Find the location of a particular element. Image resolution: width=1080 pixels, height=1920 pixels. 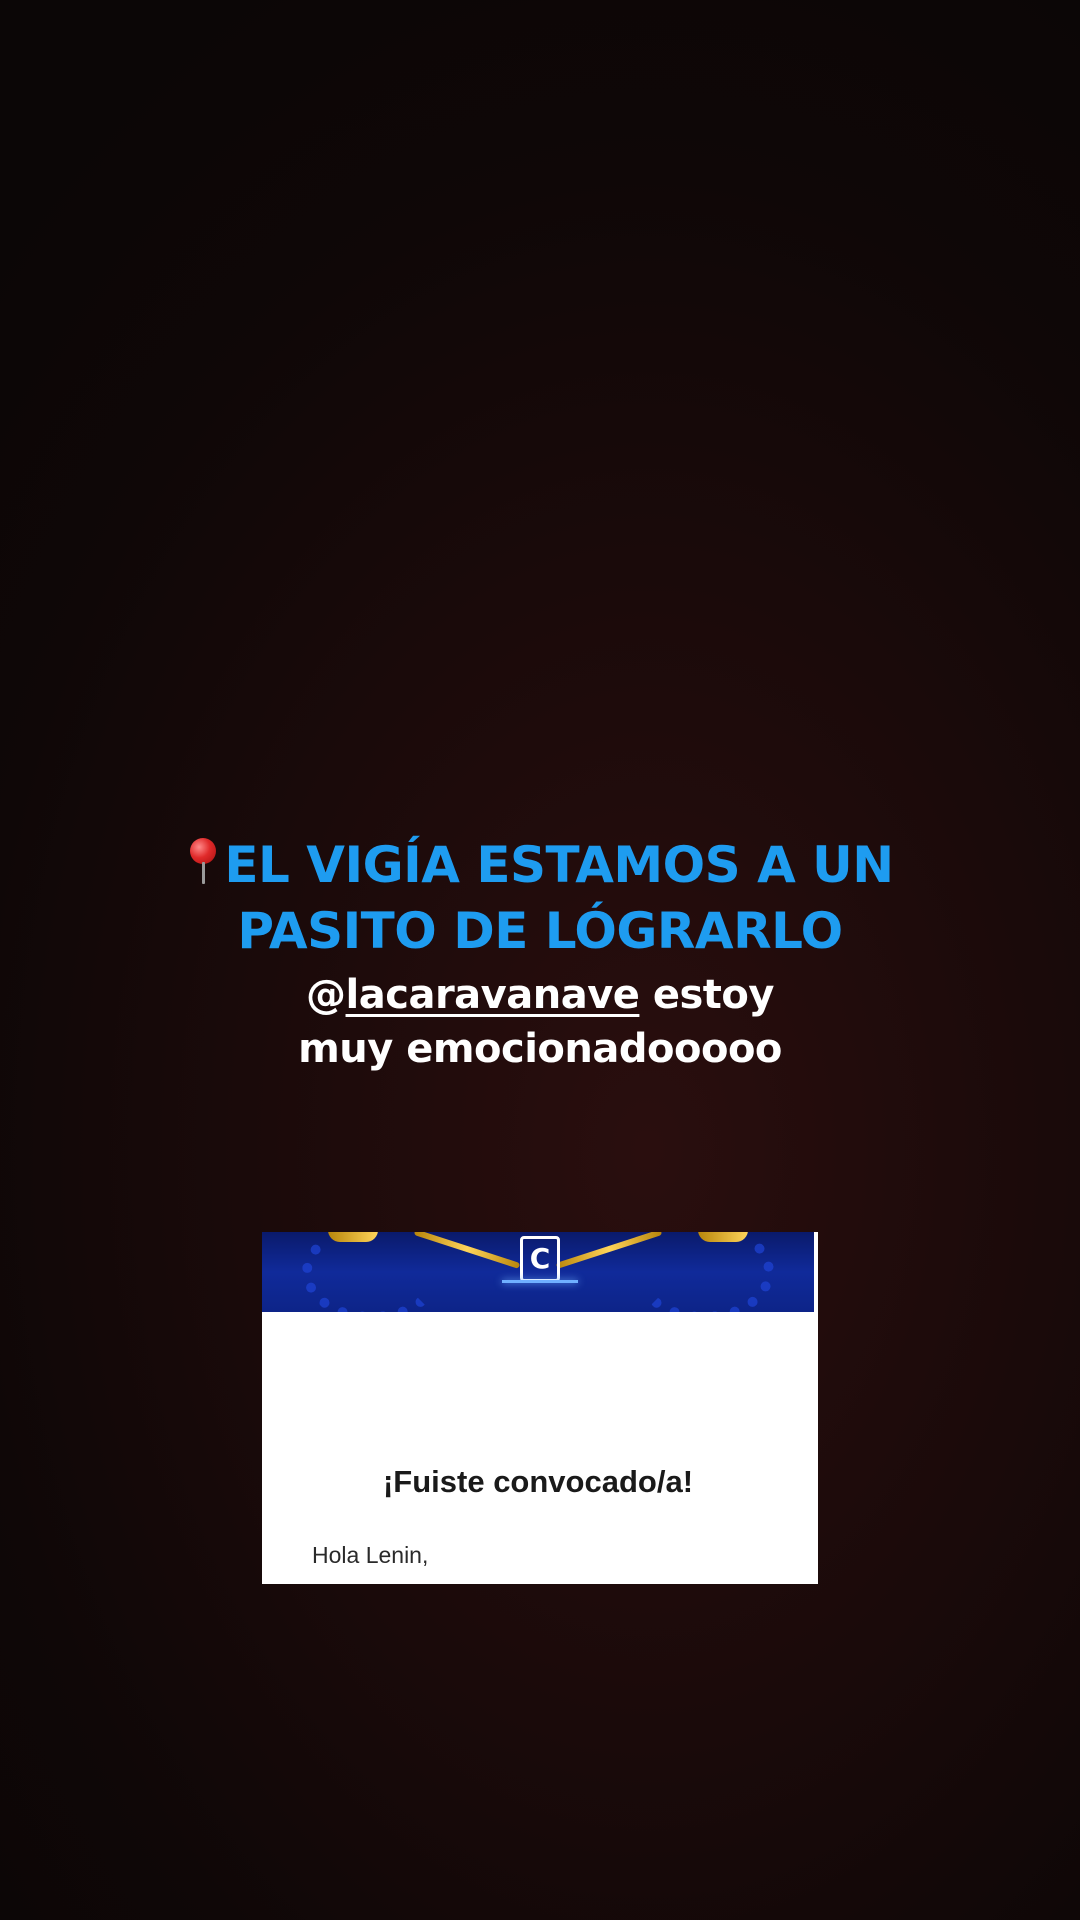

subtitle-line-1: @lacaravanave estoy is located at coordinates (540, 995).